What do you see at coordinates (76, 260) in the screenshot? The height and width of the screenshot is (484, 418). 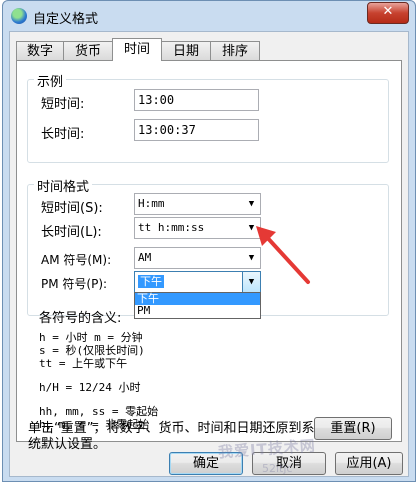 I see `am-symbol-label: AM 符号(M):` at bounding box center [76, 260].